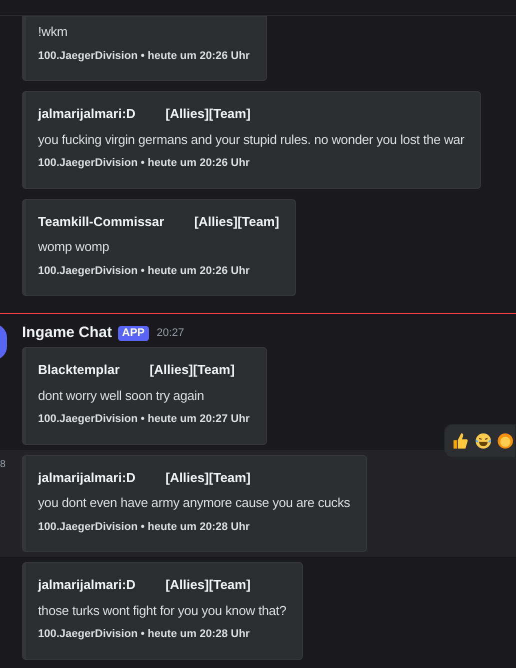 The width and height of the screenshot is (516, 668). What do you see at coordinates (133, 333) in the screenshot?
I see `app-badge: APP` at bounding box center [133, 333].